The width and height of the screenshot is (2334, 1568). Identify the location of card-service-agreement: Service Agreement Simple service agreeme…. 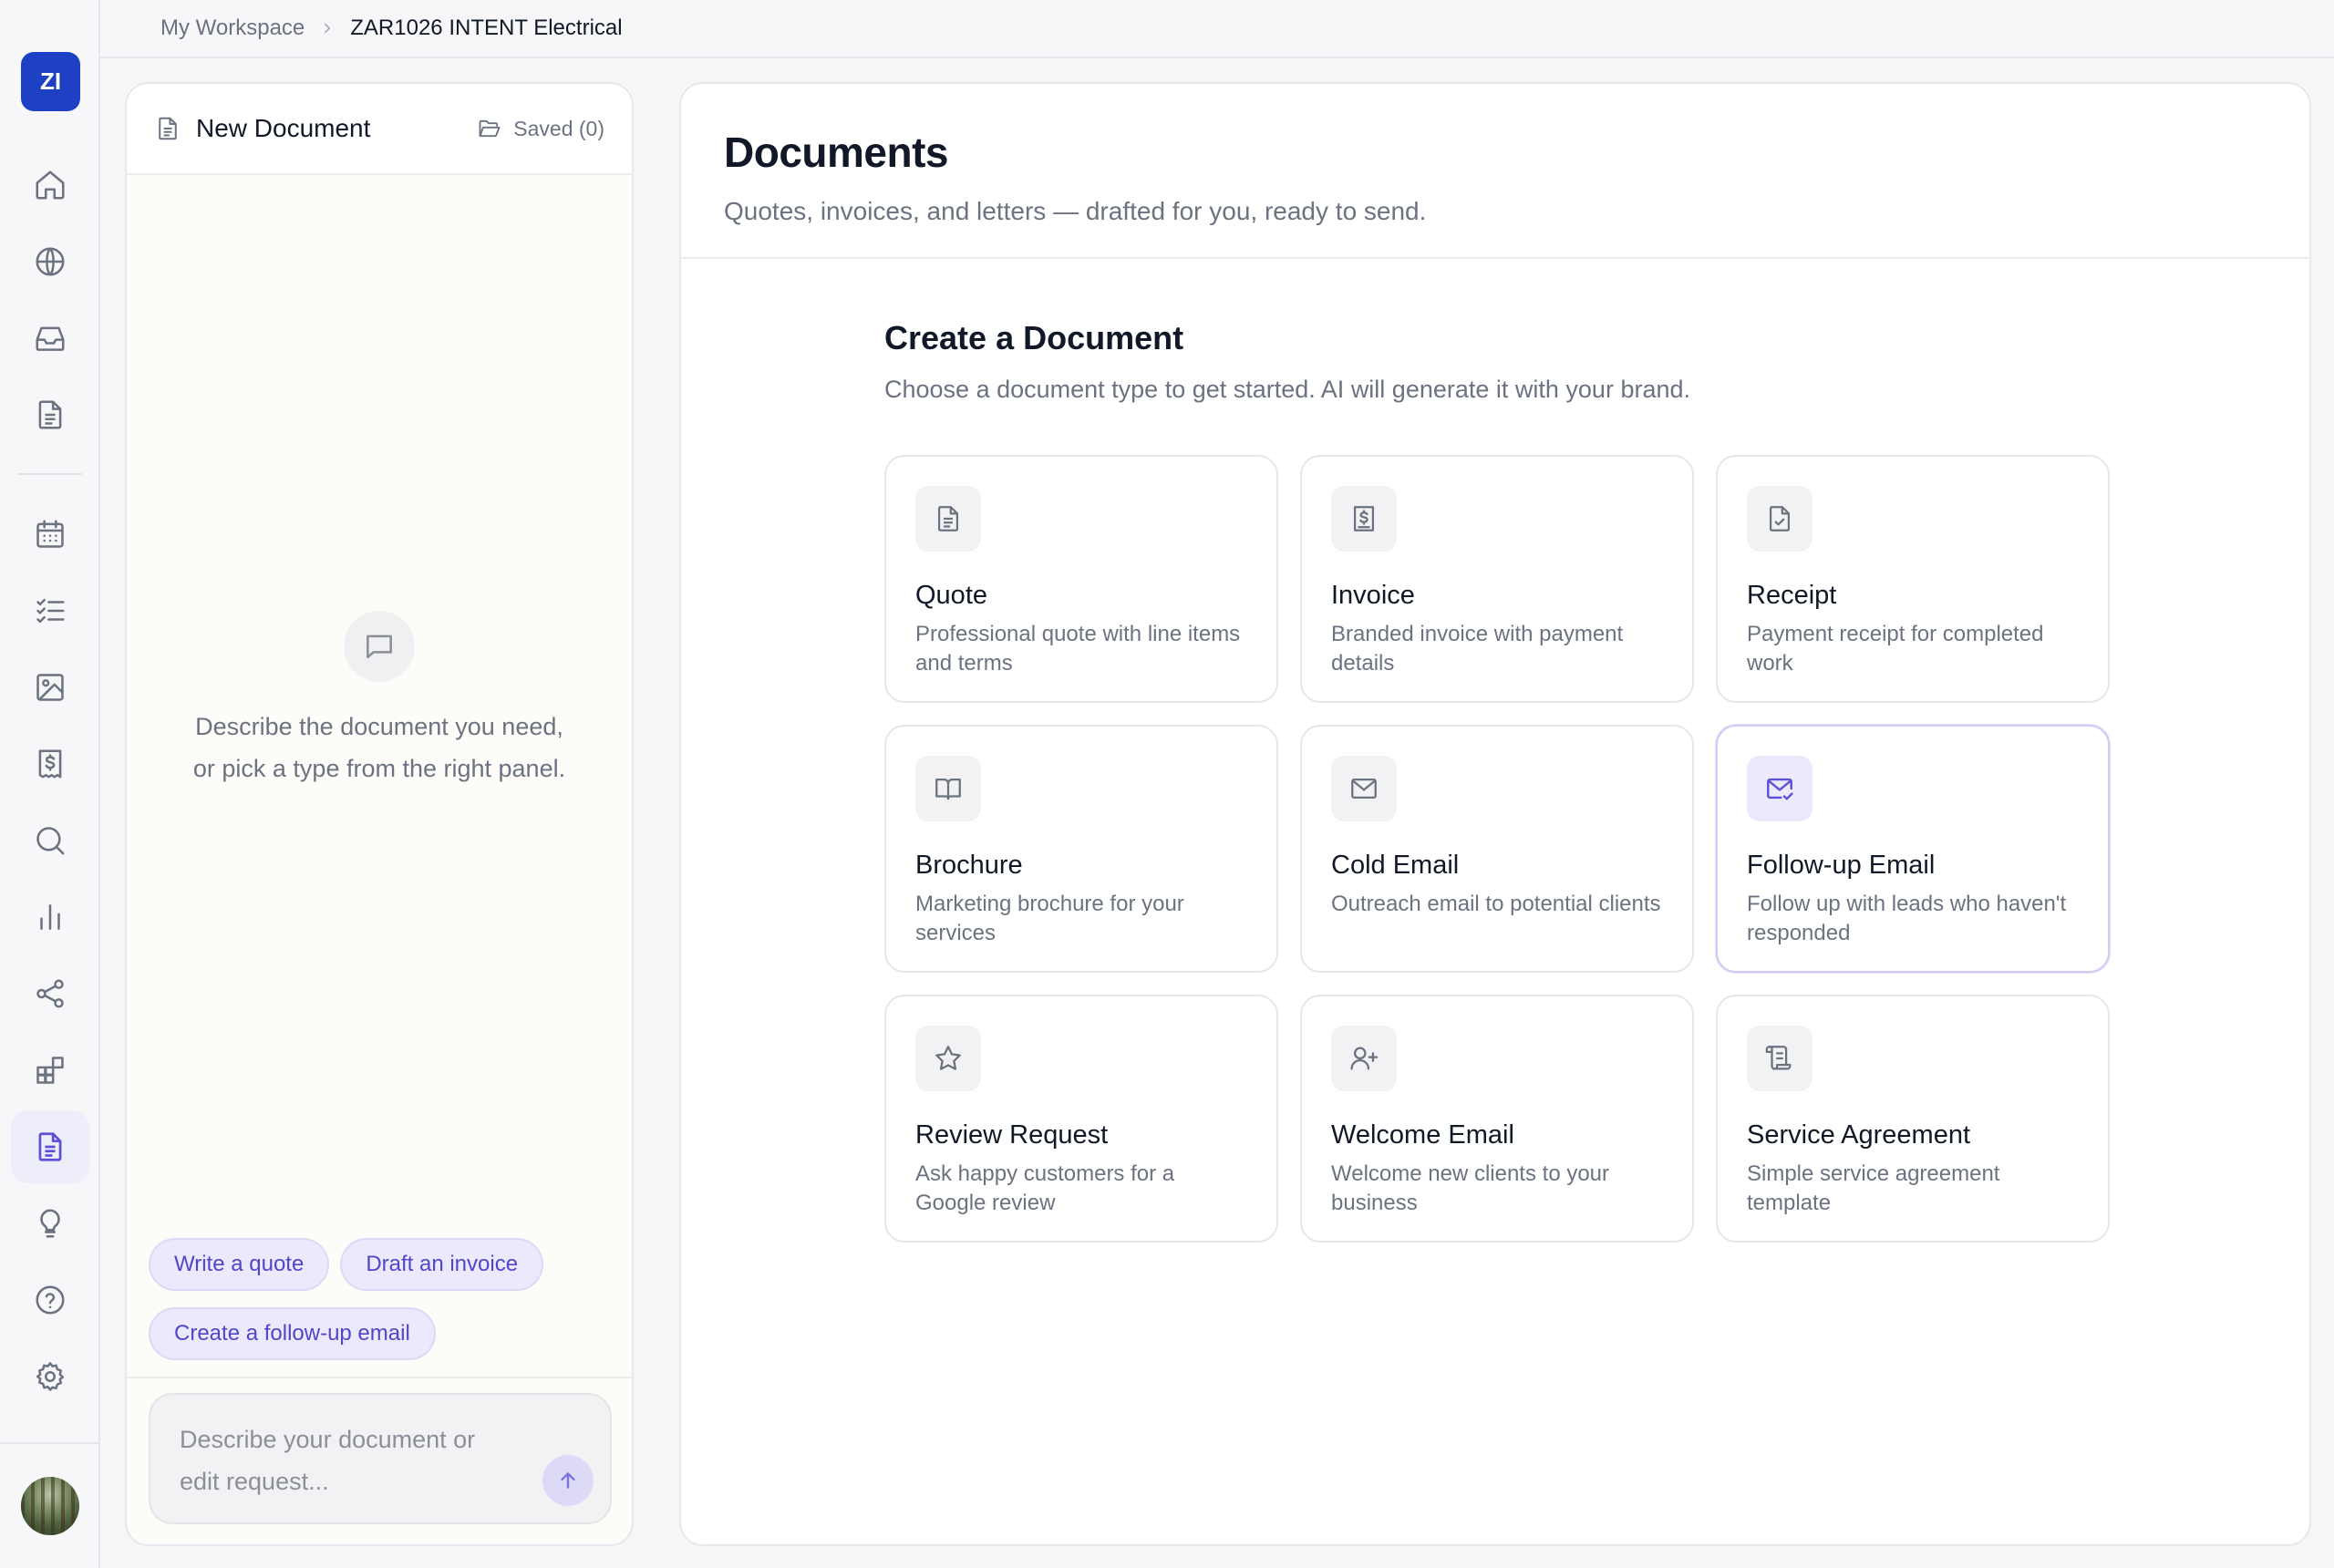
(1913, 1119).